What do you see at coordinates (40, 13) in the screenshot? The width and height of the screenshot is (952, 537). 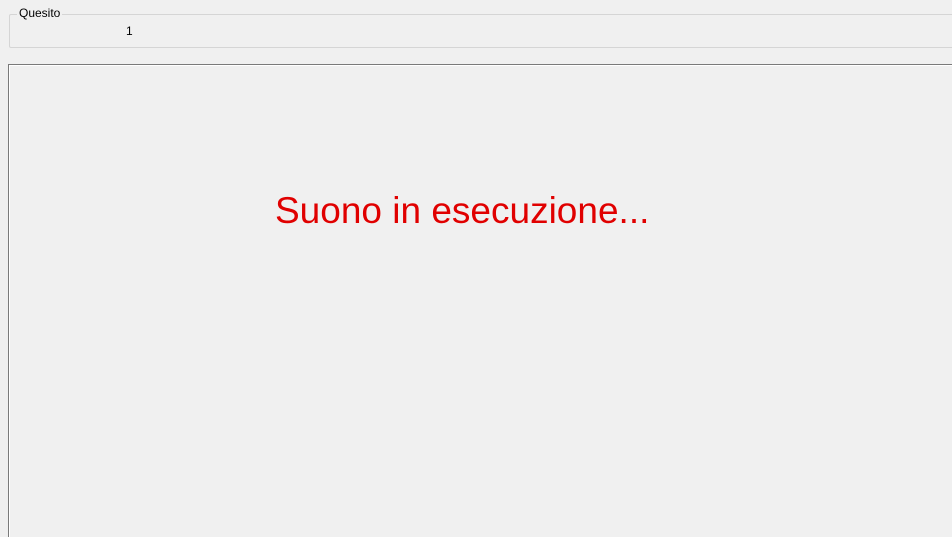 I see `question-groupbox-label: Quesito` at bounding box center [40, 13].